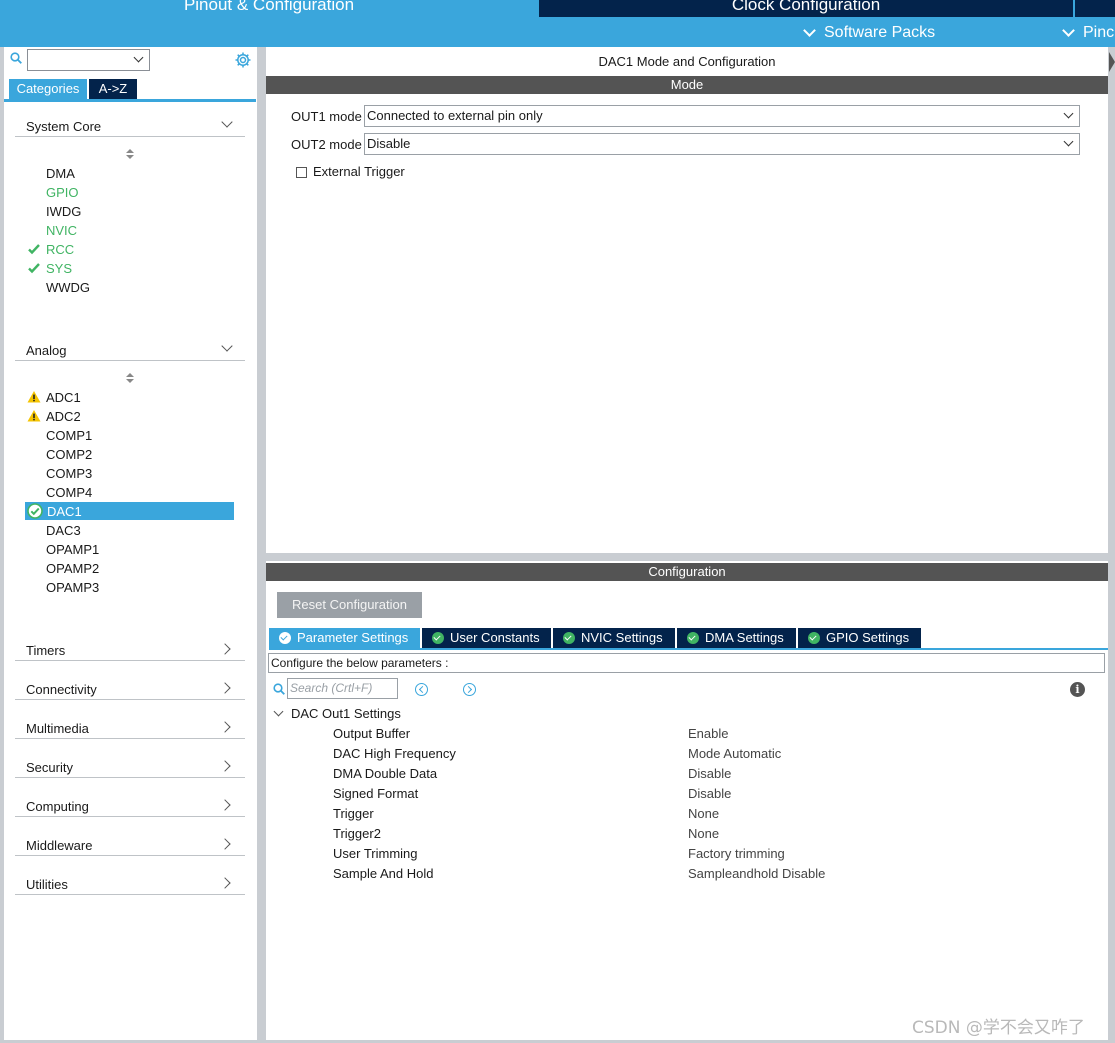 The image size is (1115, 1043). Describe the element at coordinates (687, 756) in the screenshot. I see `param-row: DAC High Frequency Mode Automatic` at that location.